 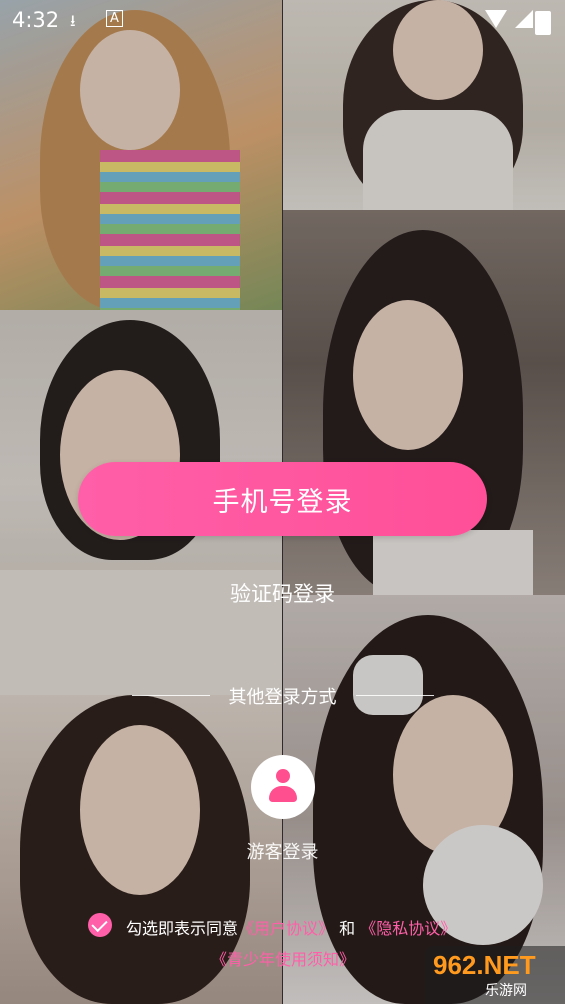 What do you see at coordinates (506, 991) in the screenshot?
I see `watermark-sub: 乐游网` at bounding box center [506, 991].